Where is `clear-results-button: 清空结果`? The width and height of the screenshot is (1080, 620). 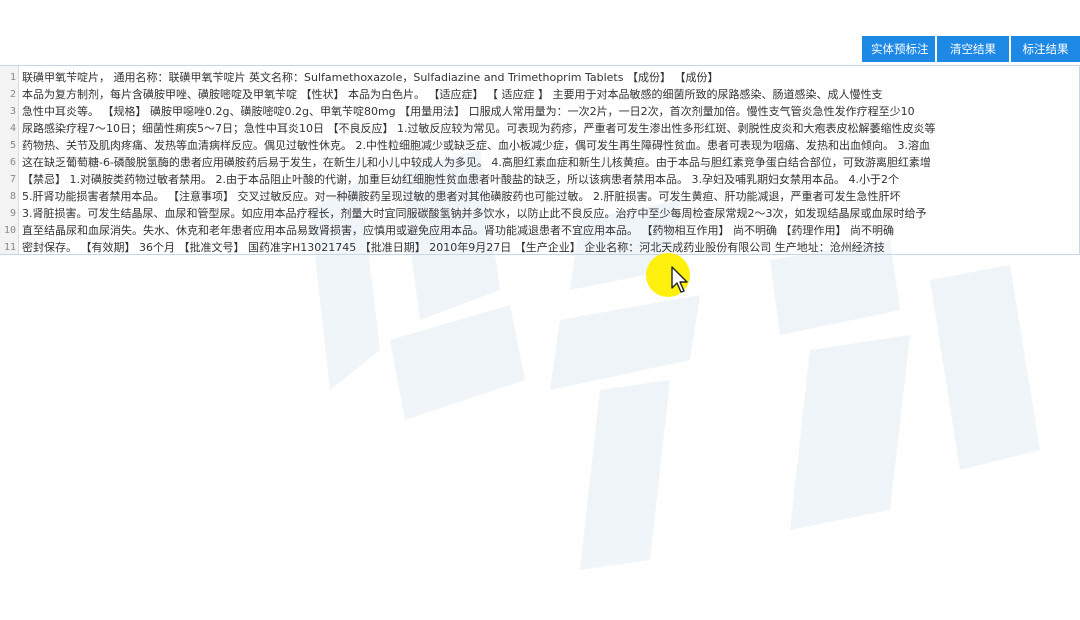
clear-results-button: 清空结果 is located at coordinates (973, 49).